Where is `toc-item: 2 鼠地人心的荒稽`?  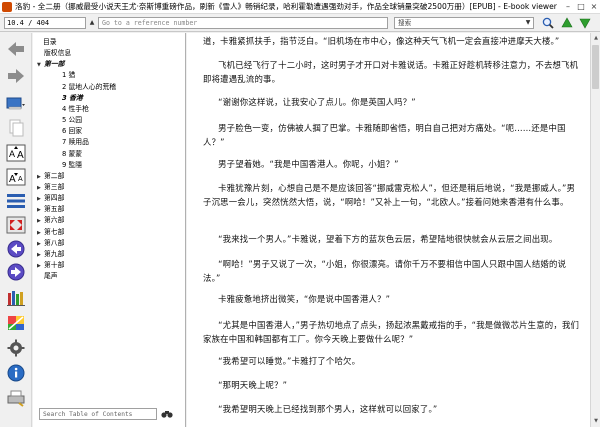
toc-item: 2 鼠地人心的荒稽 is located at coordinates (85, 87).